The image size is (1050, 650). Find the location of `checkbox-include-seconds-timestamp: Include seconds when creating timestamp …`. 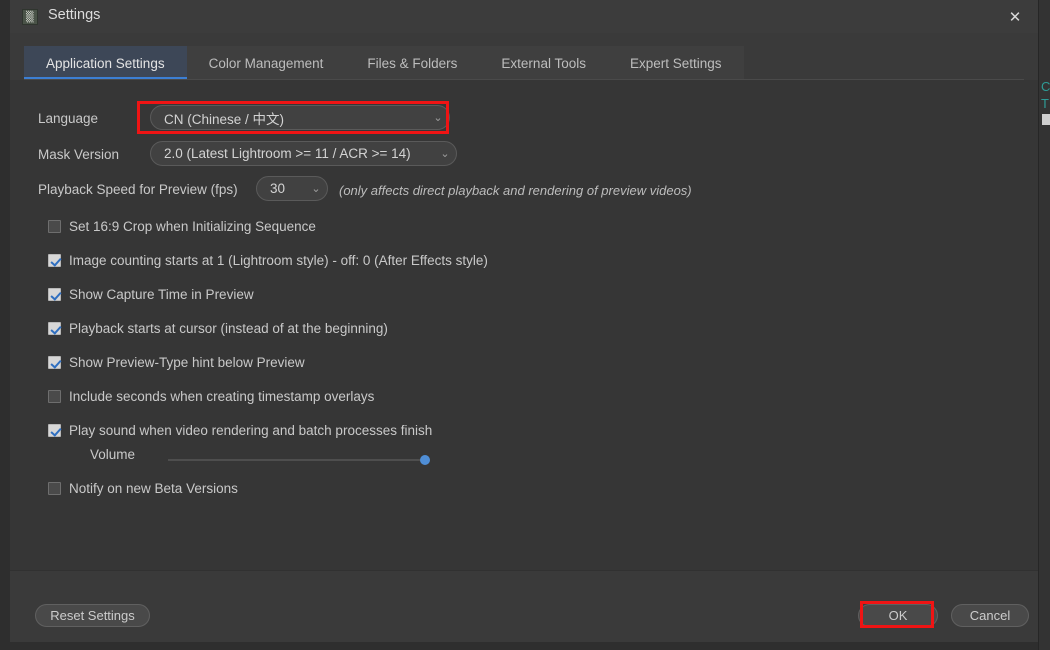

checkbox-include-seconds-timestamp: Include seconds when creating timestamp … is located at coordinates (211, 396).